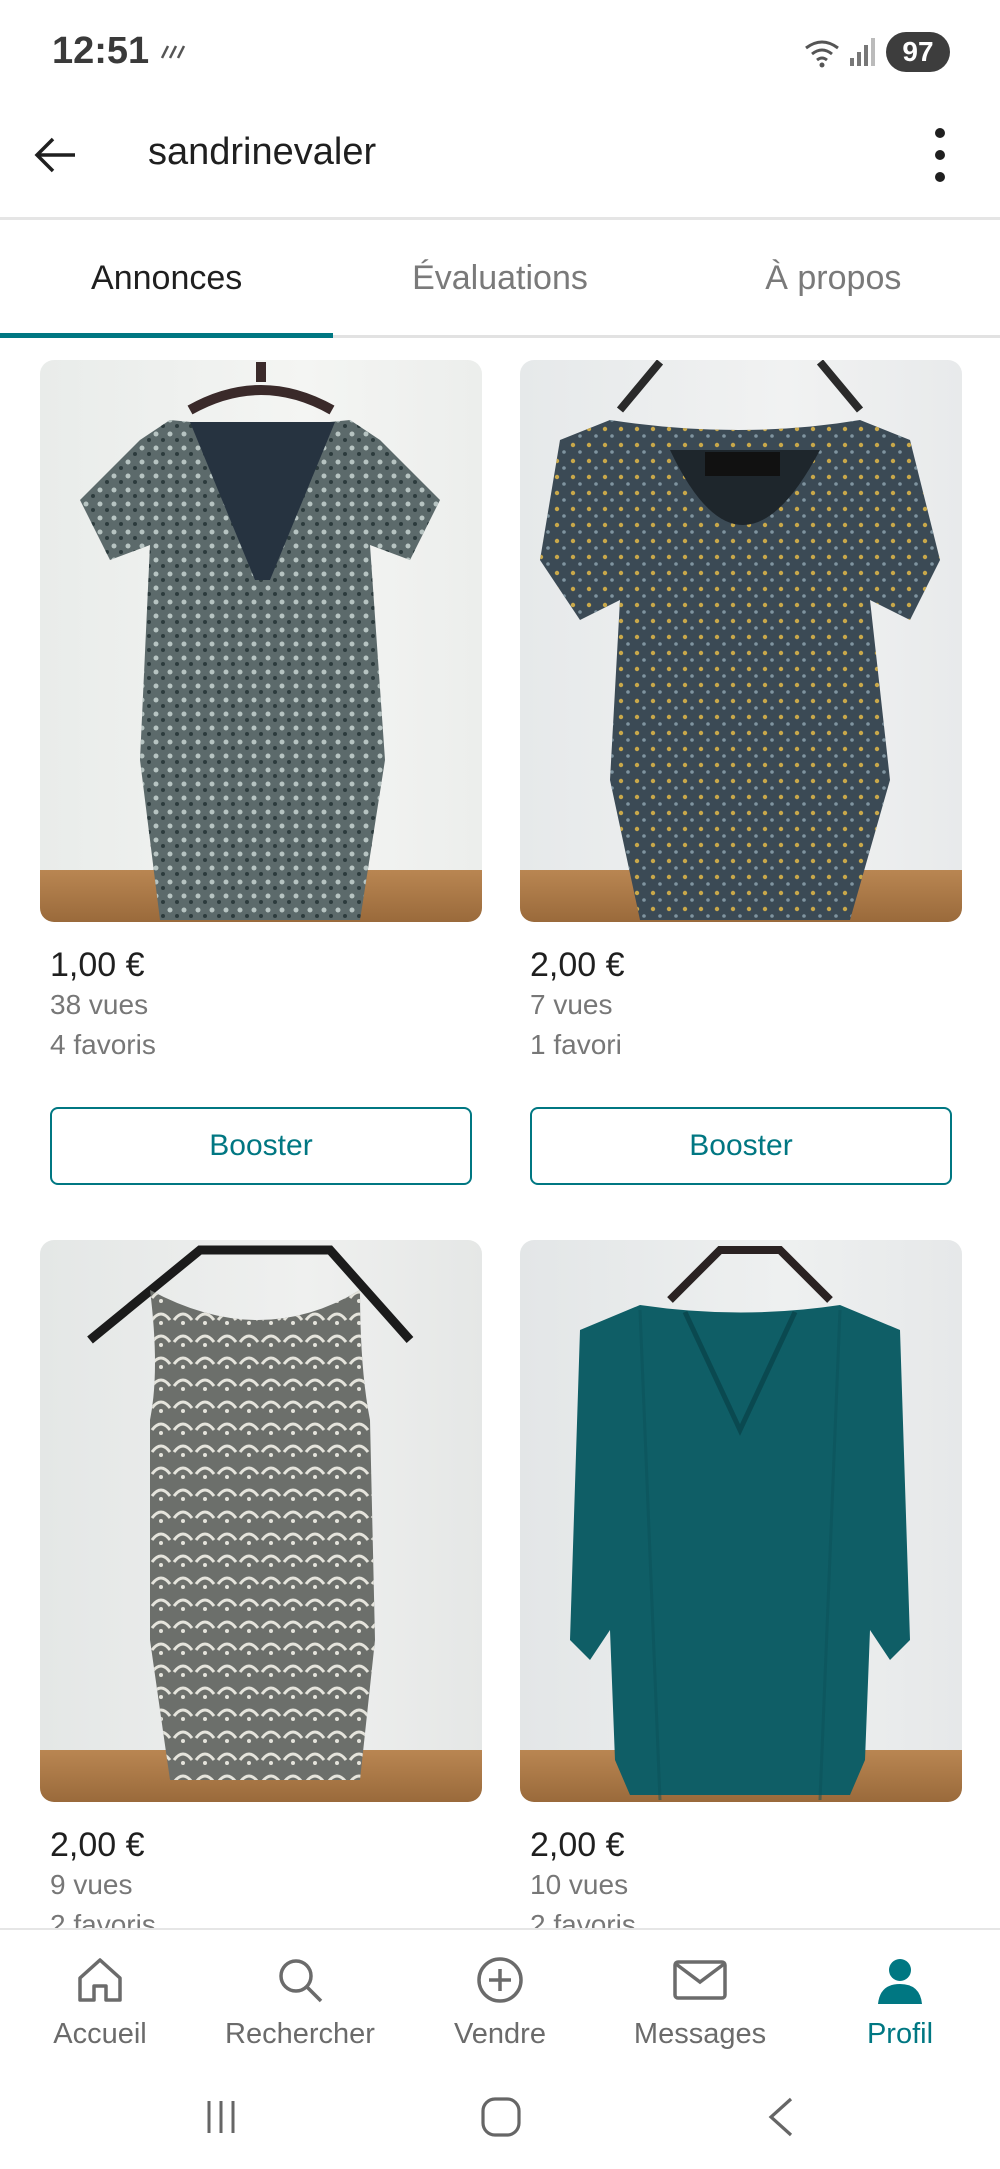 This screenshot has width=1000, height=2169. I want to click on vertical-dots-icon, so click(940, 155).